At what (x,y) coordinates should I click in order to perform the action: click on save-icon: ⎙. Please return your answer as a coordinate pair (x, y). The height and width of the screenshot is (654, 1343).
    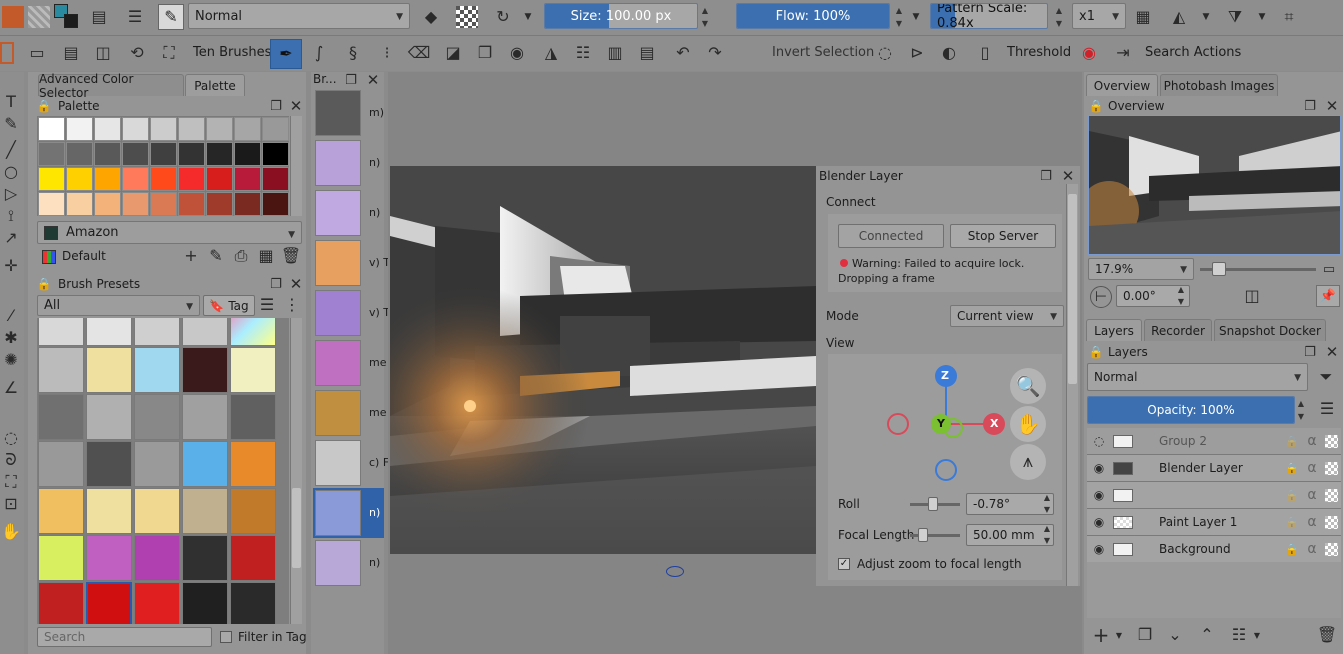
    Looking at the image, I should click on (241, 256).